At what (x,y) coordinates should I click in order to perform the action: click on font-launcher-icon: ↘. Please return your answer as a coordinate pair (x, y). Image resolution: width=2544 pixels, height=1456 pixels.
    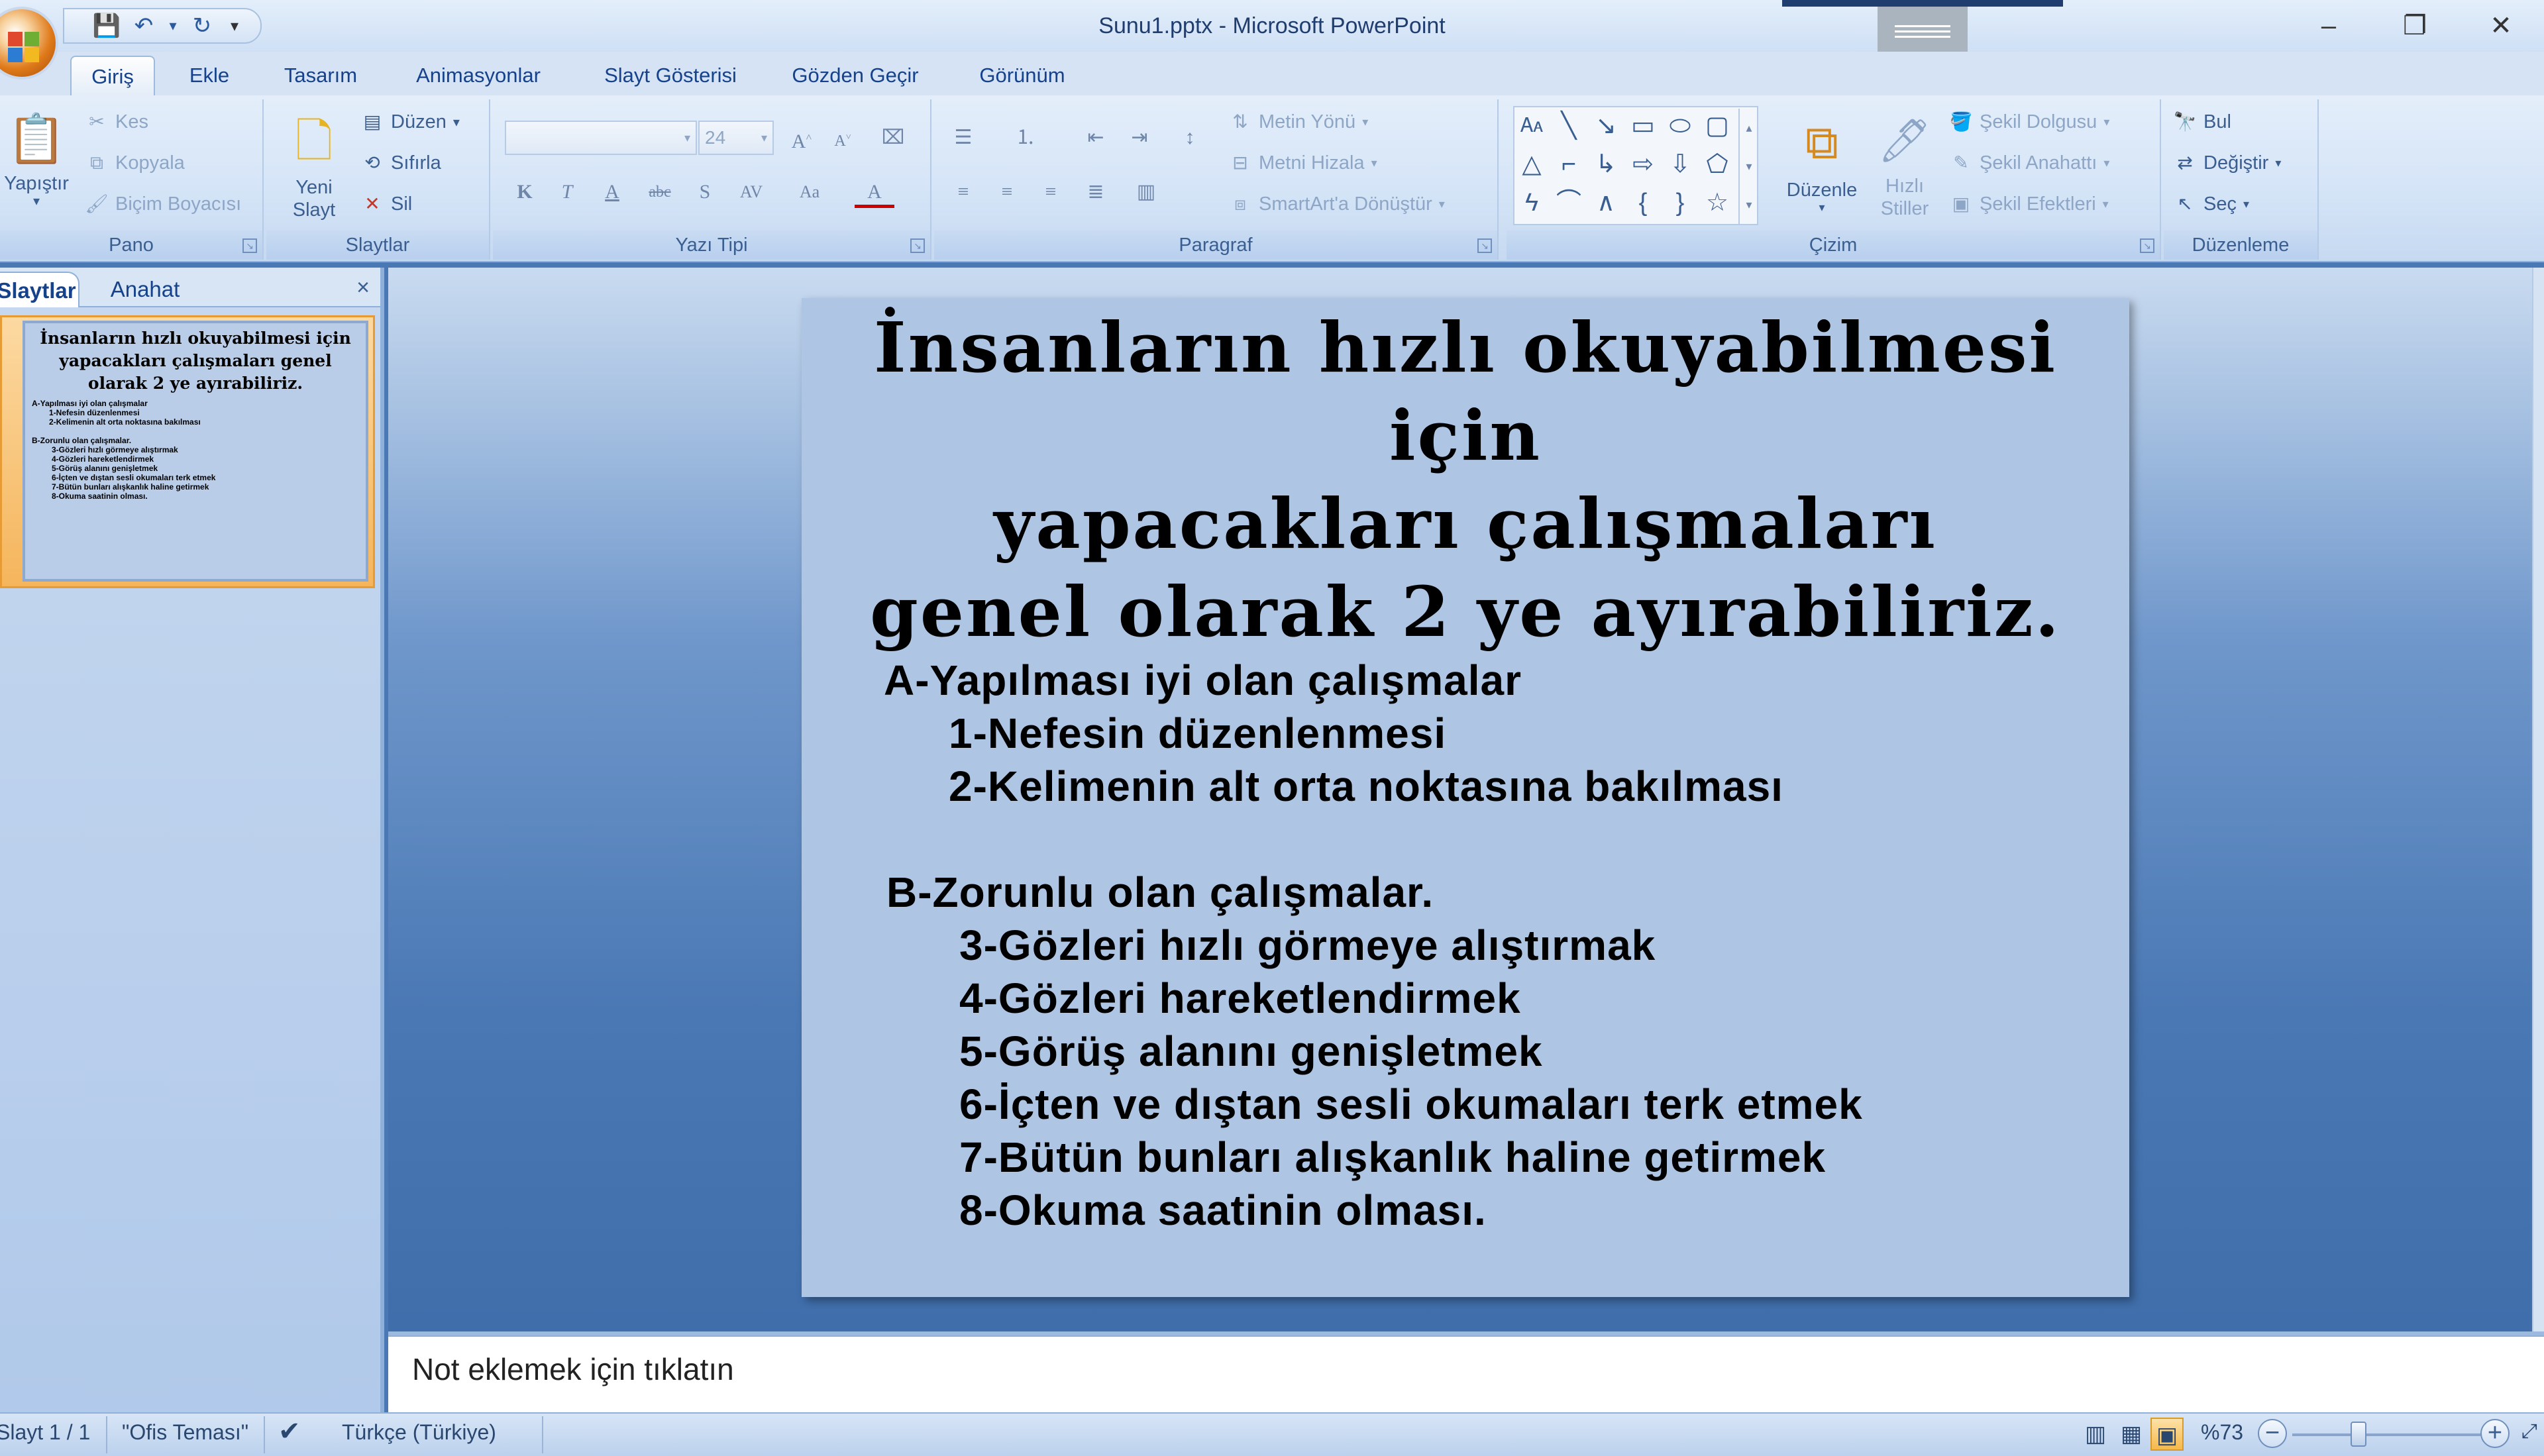
    Looking at the image, I should click on (917, 245).